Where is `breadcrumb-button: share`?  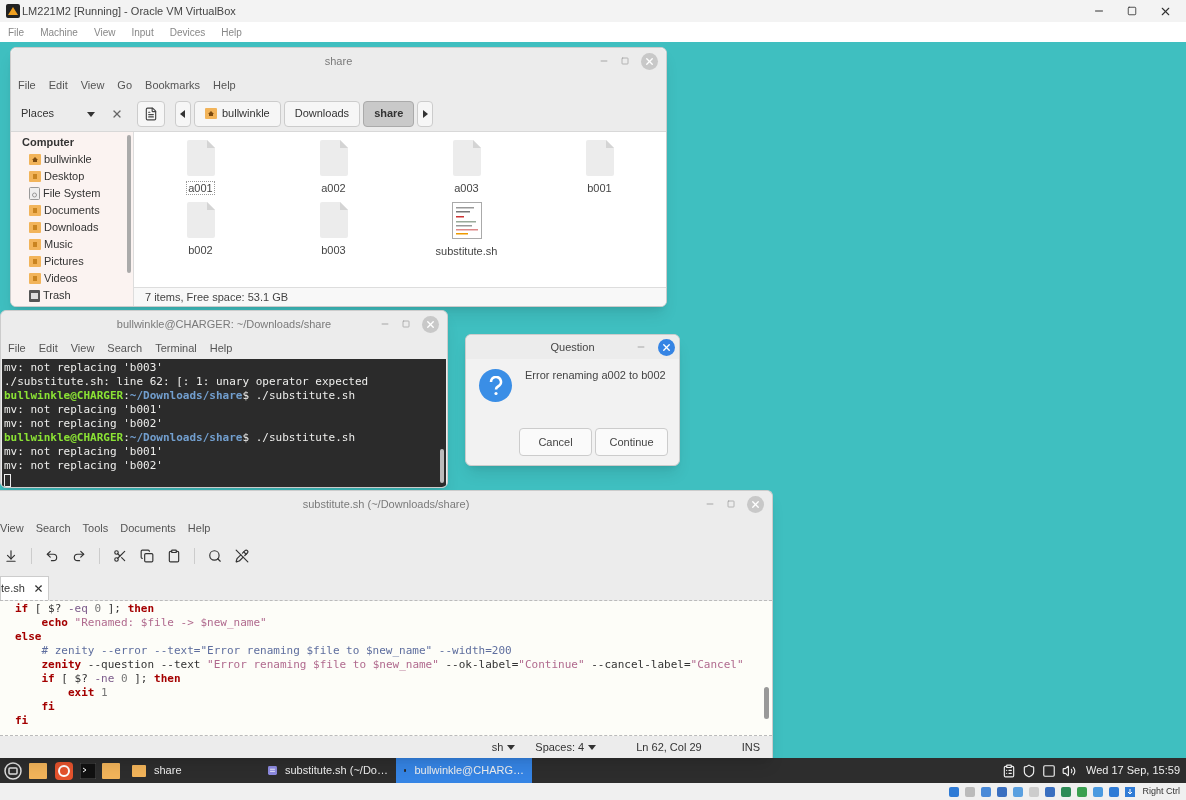
breadcrumb-button: share is located at coordinates (389, 113).